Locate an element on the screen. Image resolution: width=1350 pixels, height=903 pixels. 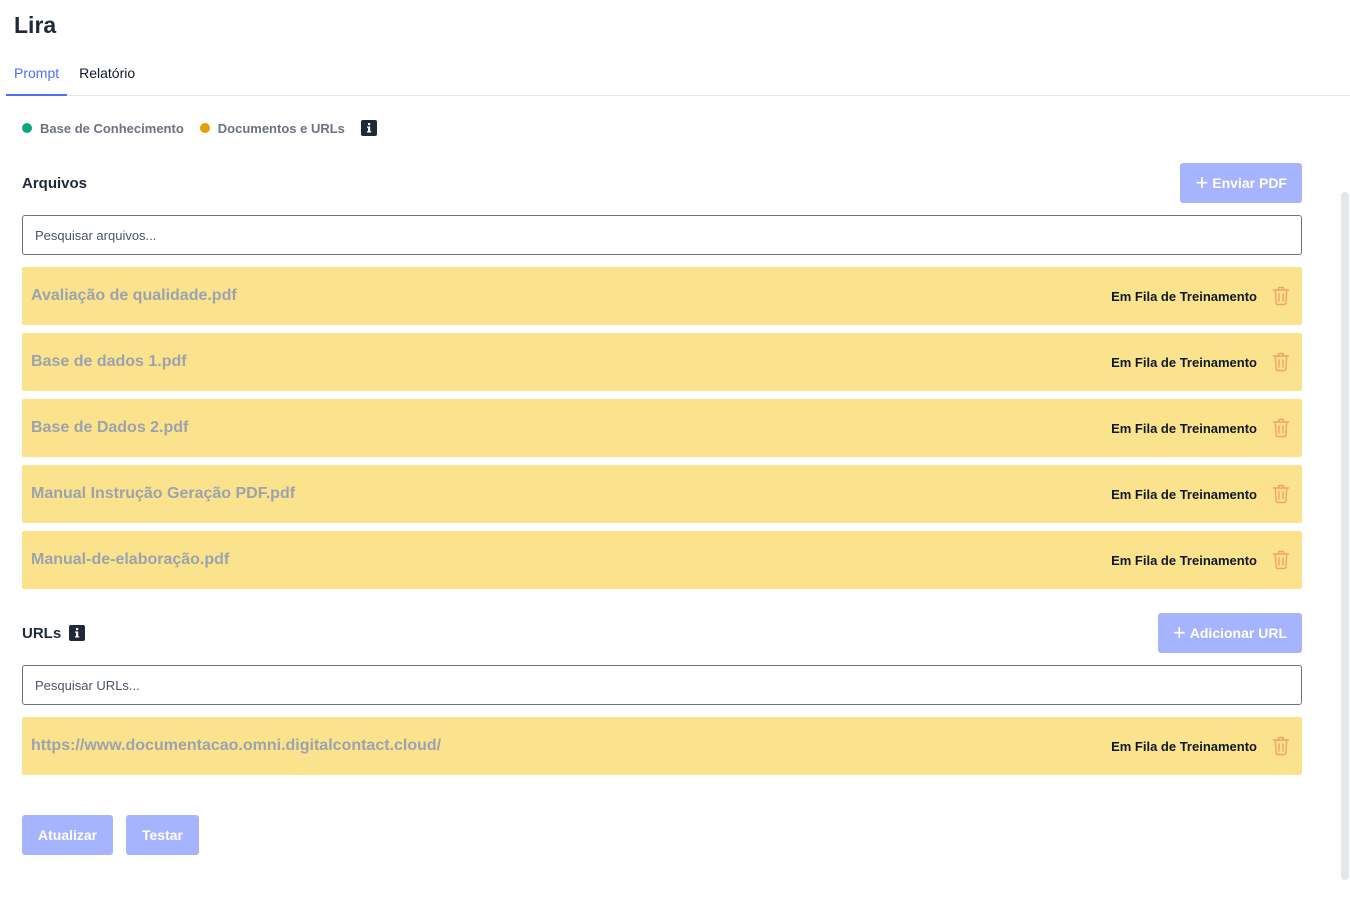
tab-bar: Prompt Relatório is located at coordinates (678, 76).